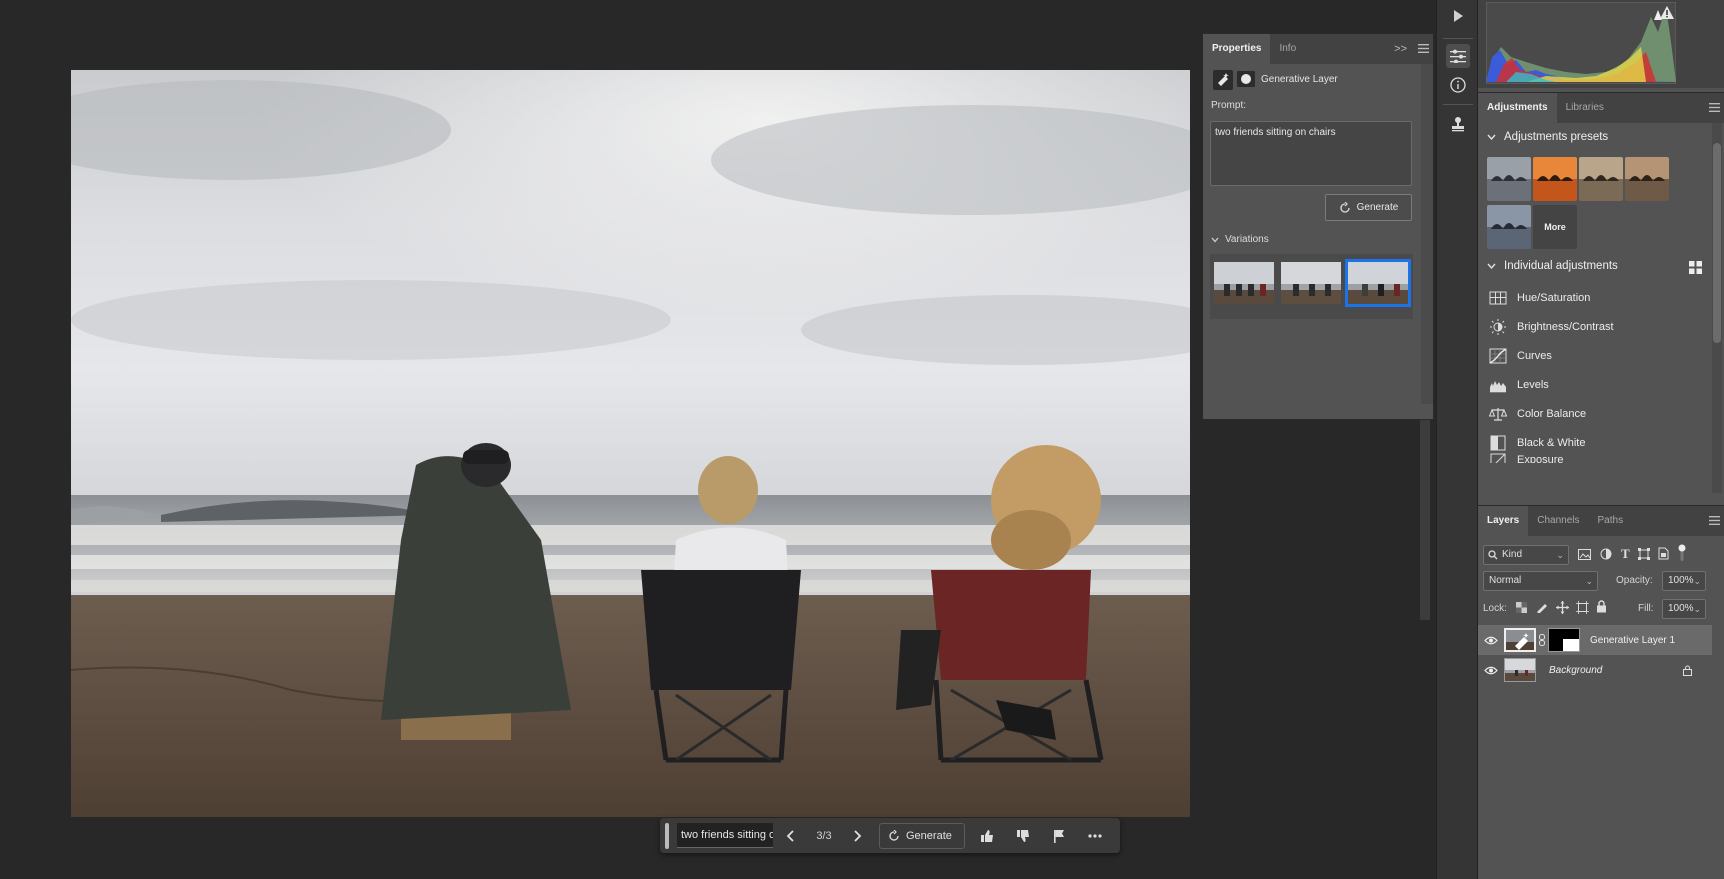 This screenshot has width=1724, height=879. Describe the element at coordinates (1595, 640) in the screenshot. I see `layer-row-generative: Generative Layer 1` at that location.